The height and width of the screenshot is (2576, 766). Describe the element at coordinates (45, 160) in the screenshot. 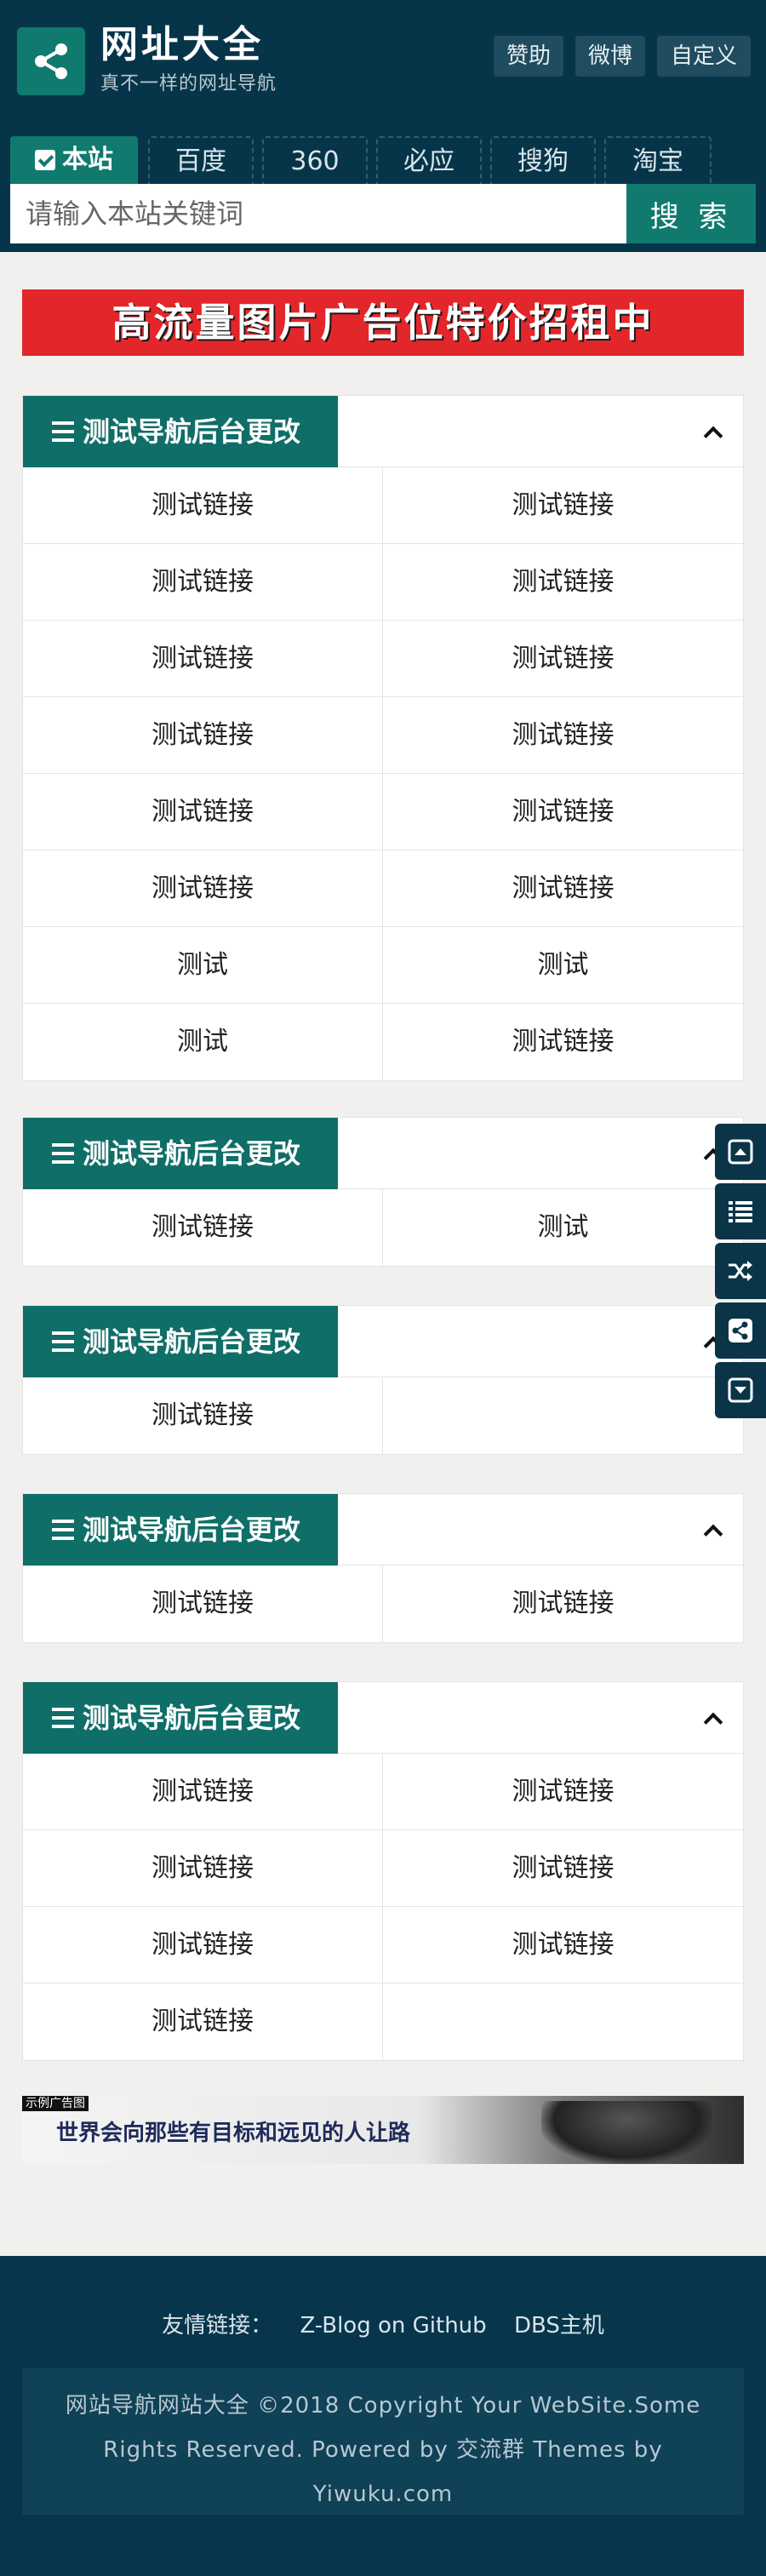

I see `checkbox-checked-icon` at that location.